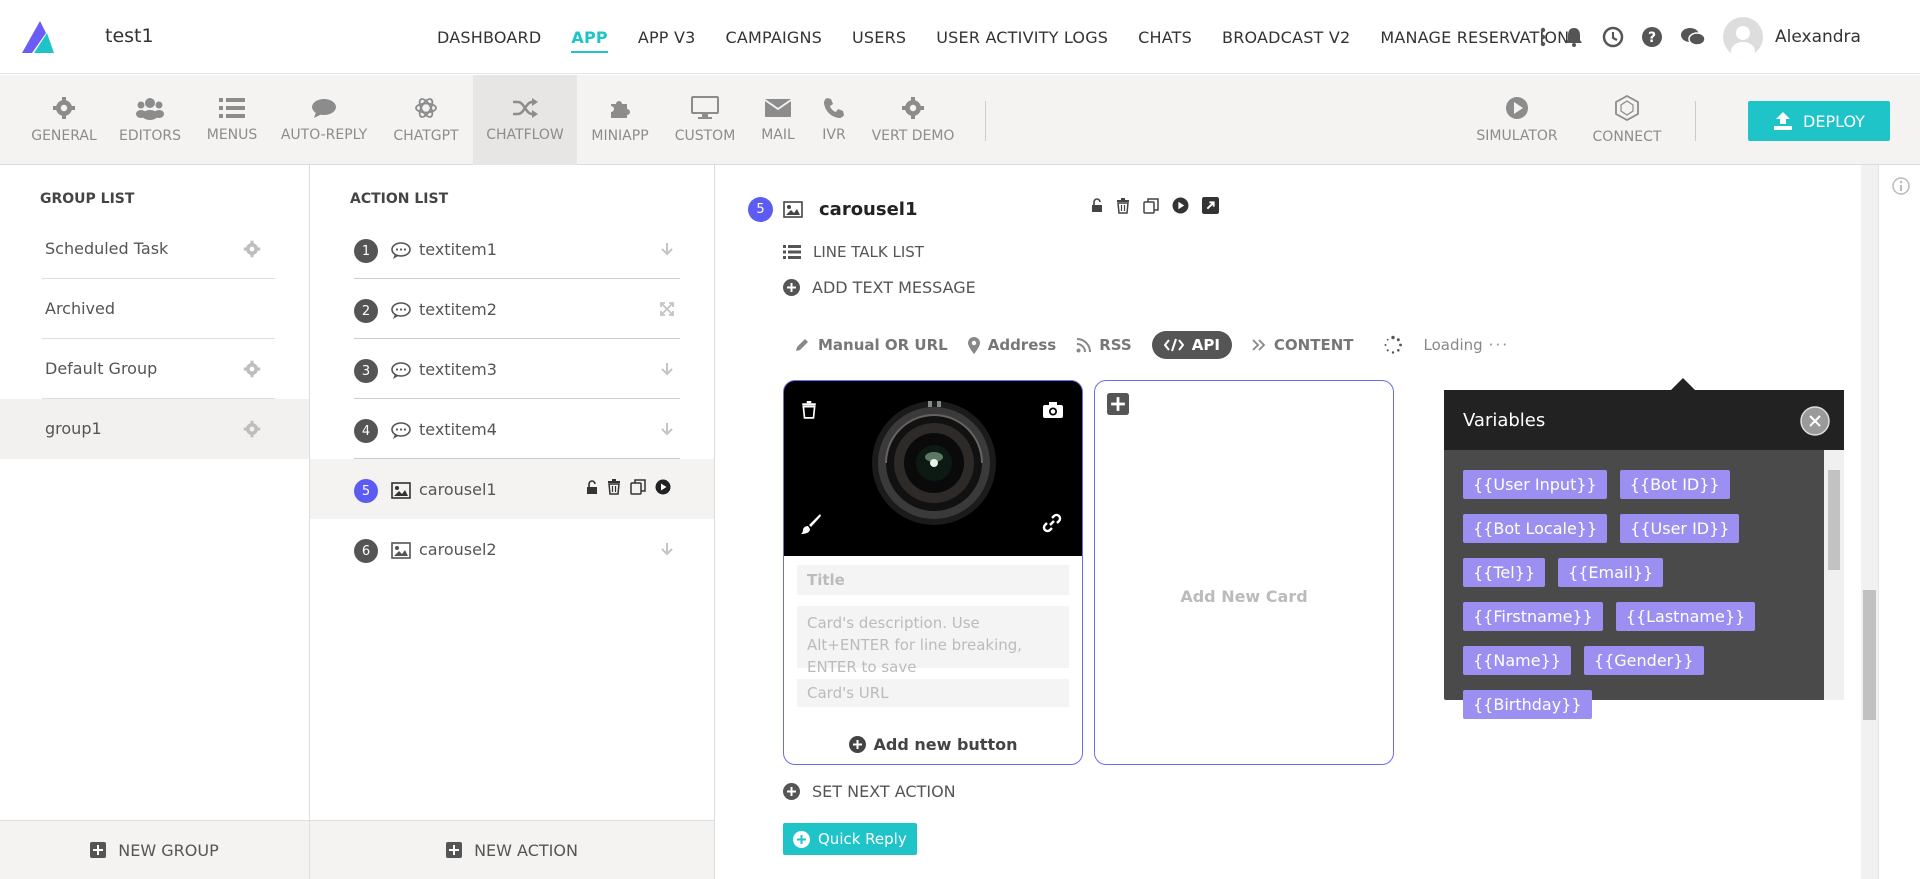  What do you see at coordinates (1818, 37) in the screenshot?
I see `user-name: Alexandra` at bounding box center [1818, 37].